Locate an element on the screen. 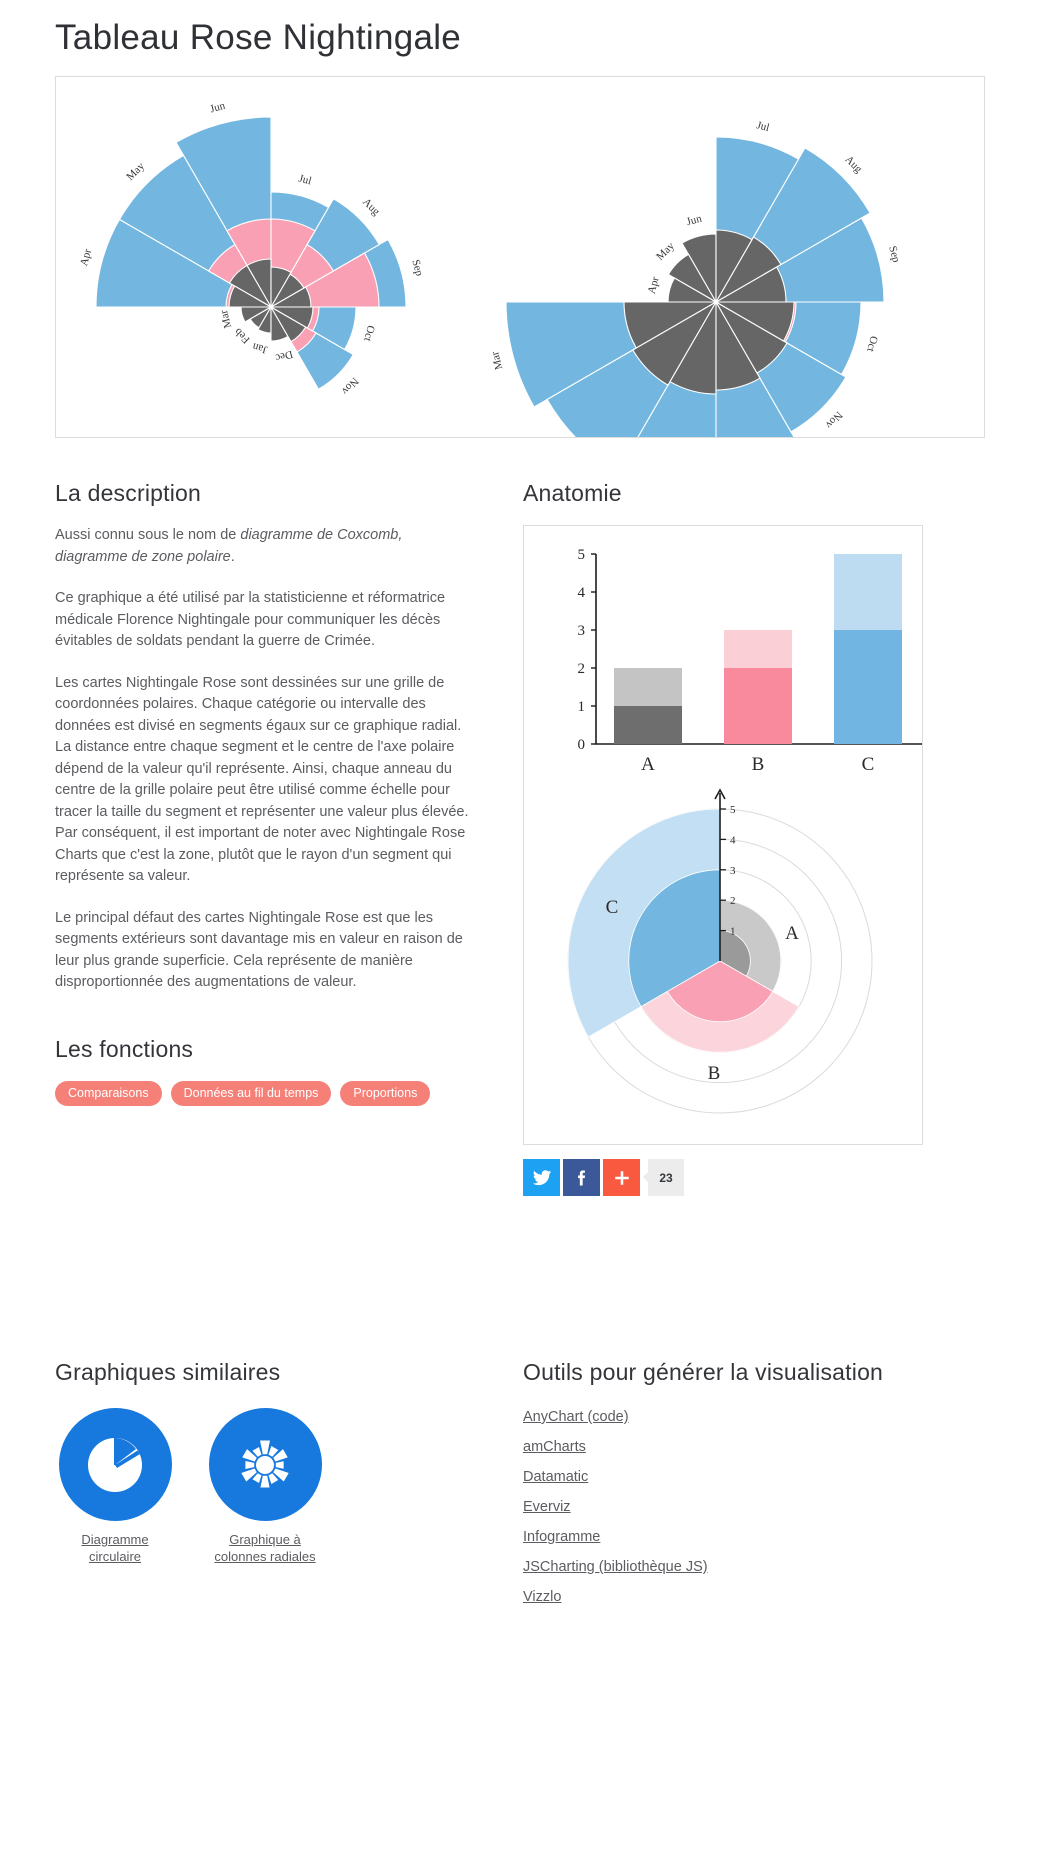 This screenshot has height=1874, width=1040. polar-category-label: C is located at coordinates (612, 907).